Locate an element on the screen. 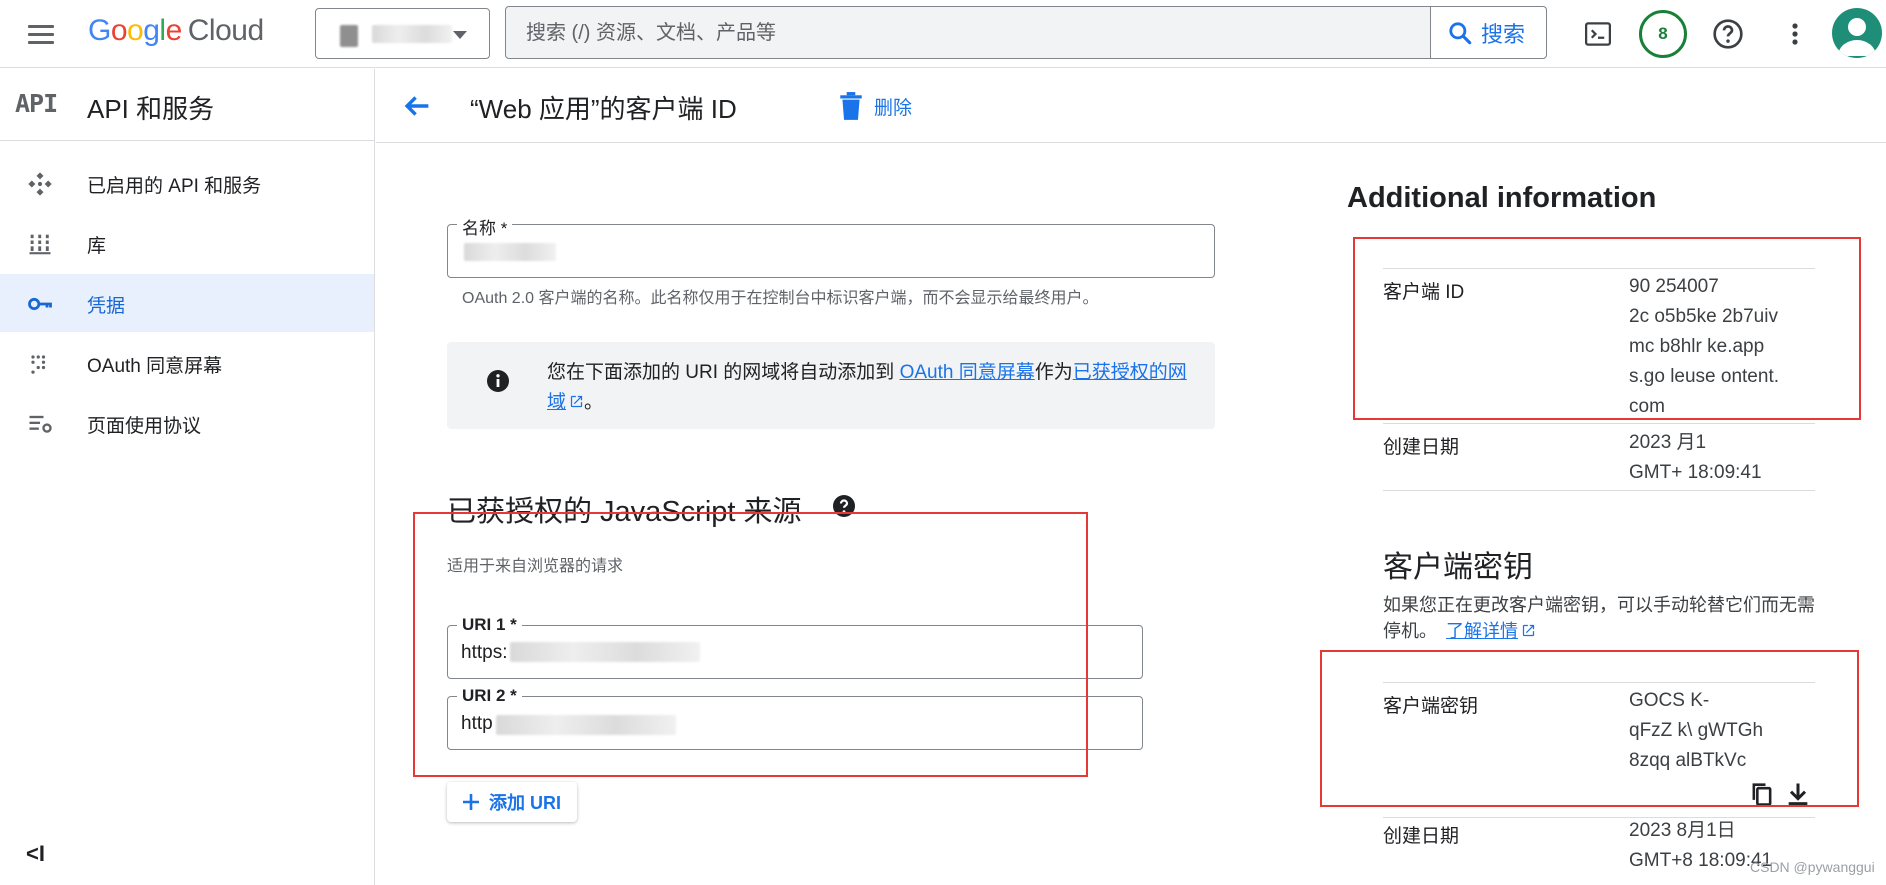  add-uri-button: 添加 URI is located at coordinates (512, 802).